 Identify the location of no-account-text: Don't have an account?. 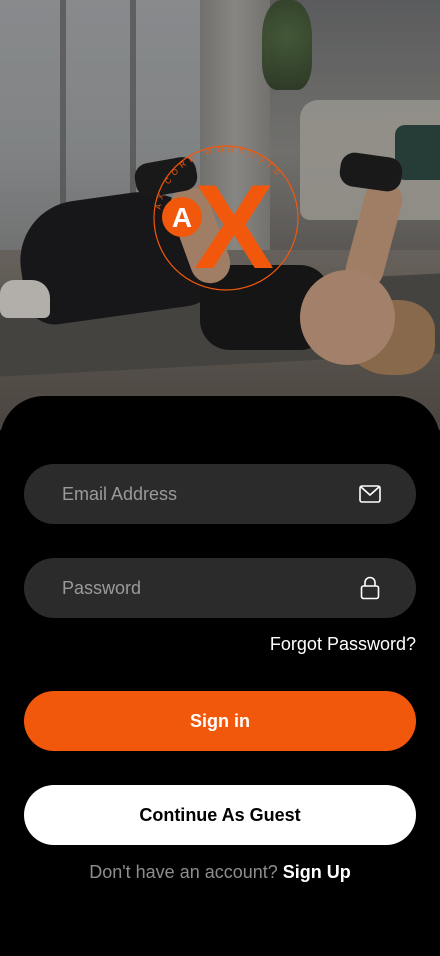
(183, 872).